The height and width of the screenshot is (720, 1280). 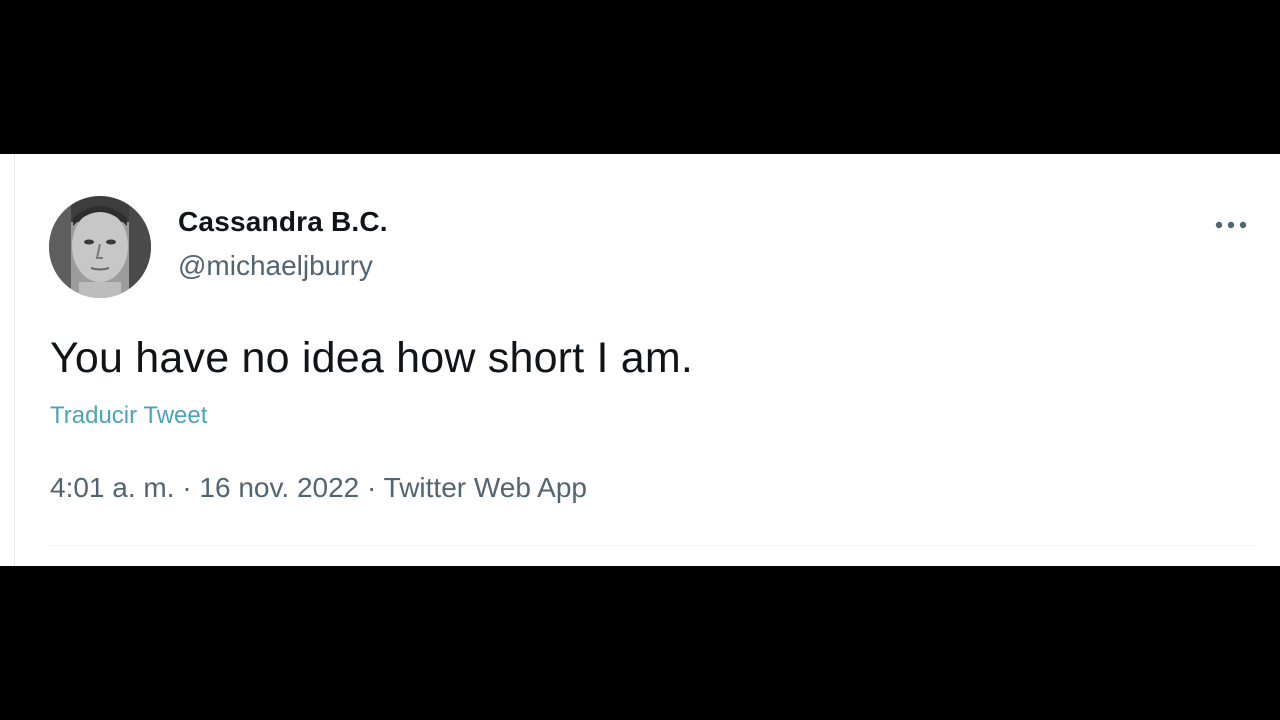 I want to click on profile-photo-icon, so click(x=100, y=247).